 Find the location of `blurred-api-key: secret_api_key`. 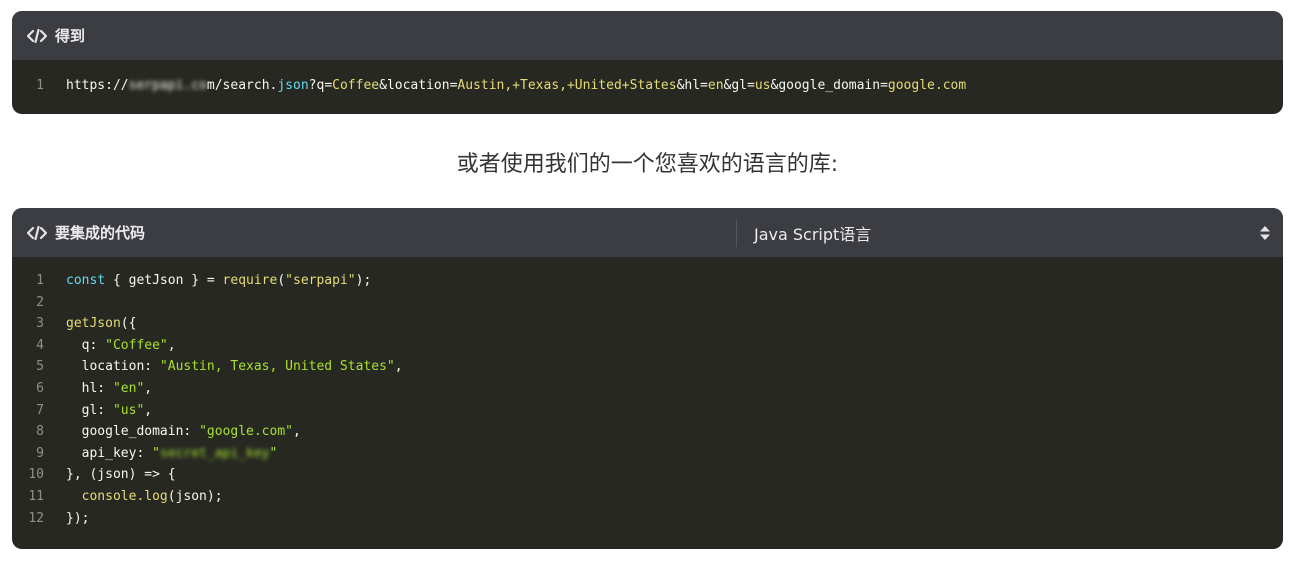

blurred-api-key: secret_api_key is located at coordinates (214, 453).